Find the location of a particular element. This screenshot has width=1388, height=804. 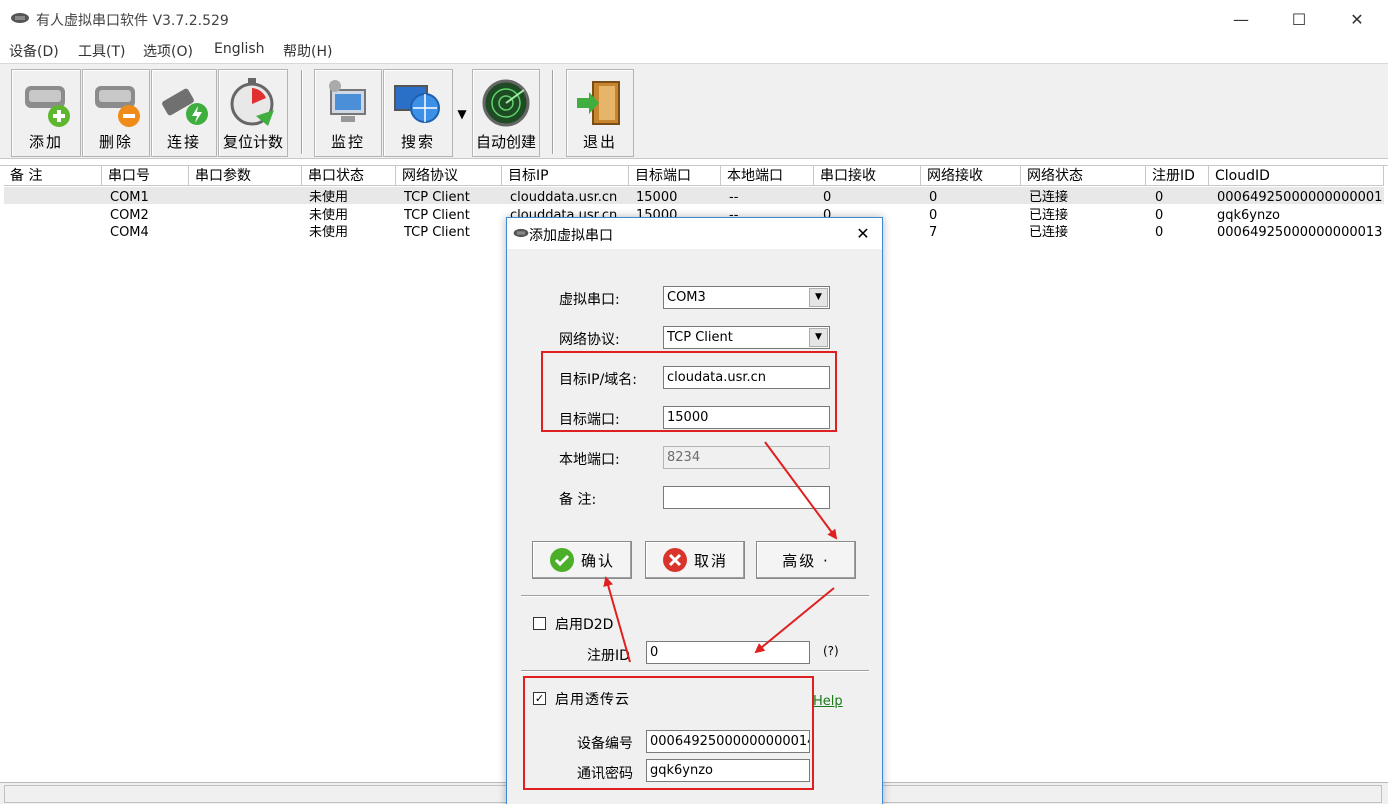

close-button: ✕ is located at coordinates (1357, 19).